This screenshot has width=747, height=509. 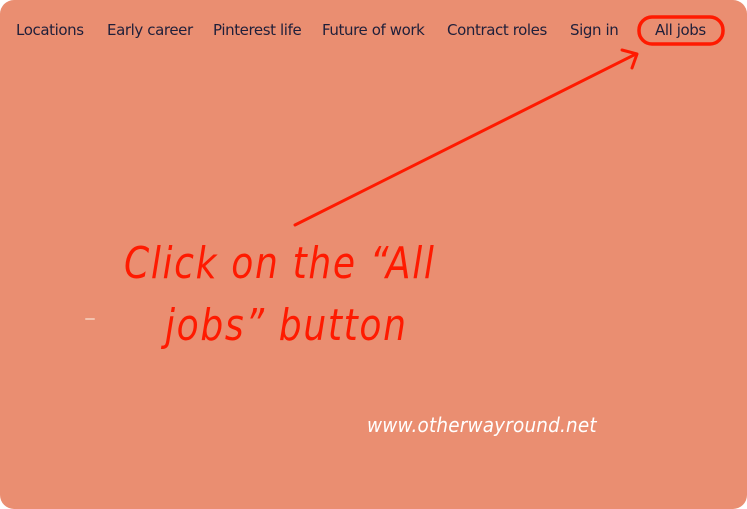 I want to click on cursor-artifact, so click(x=90, y=319).